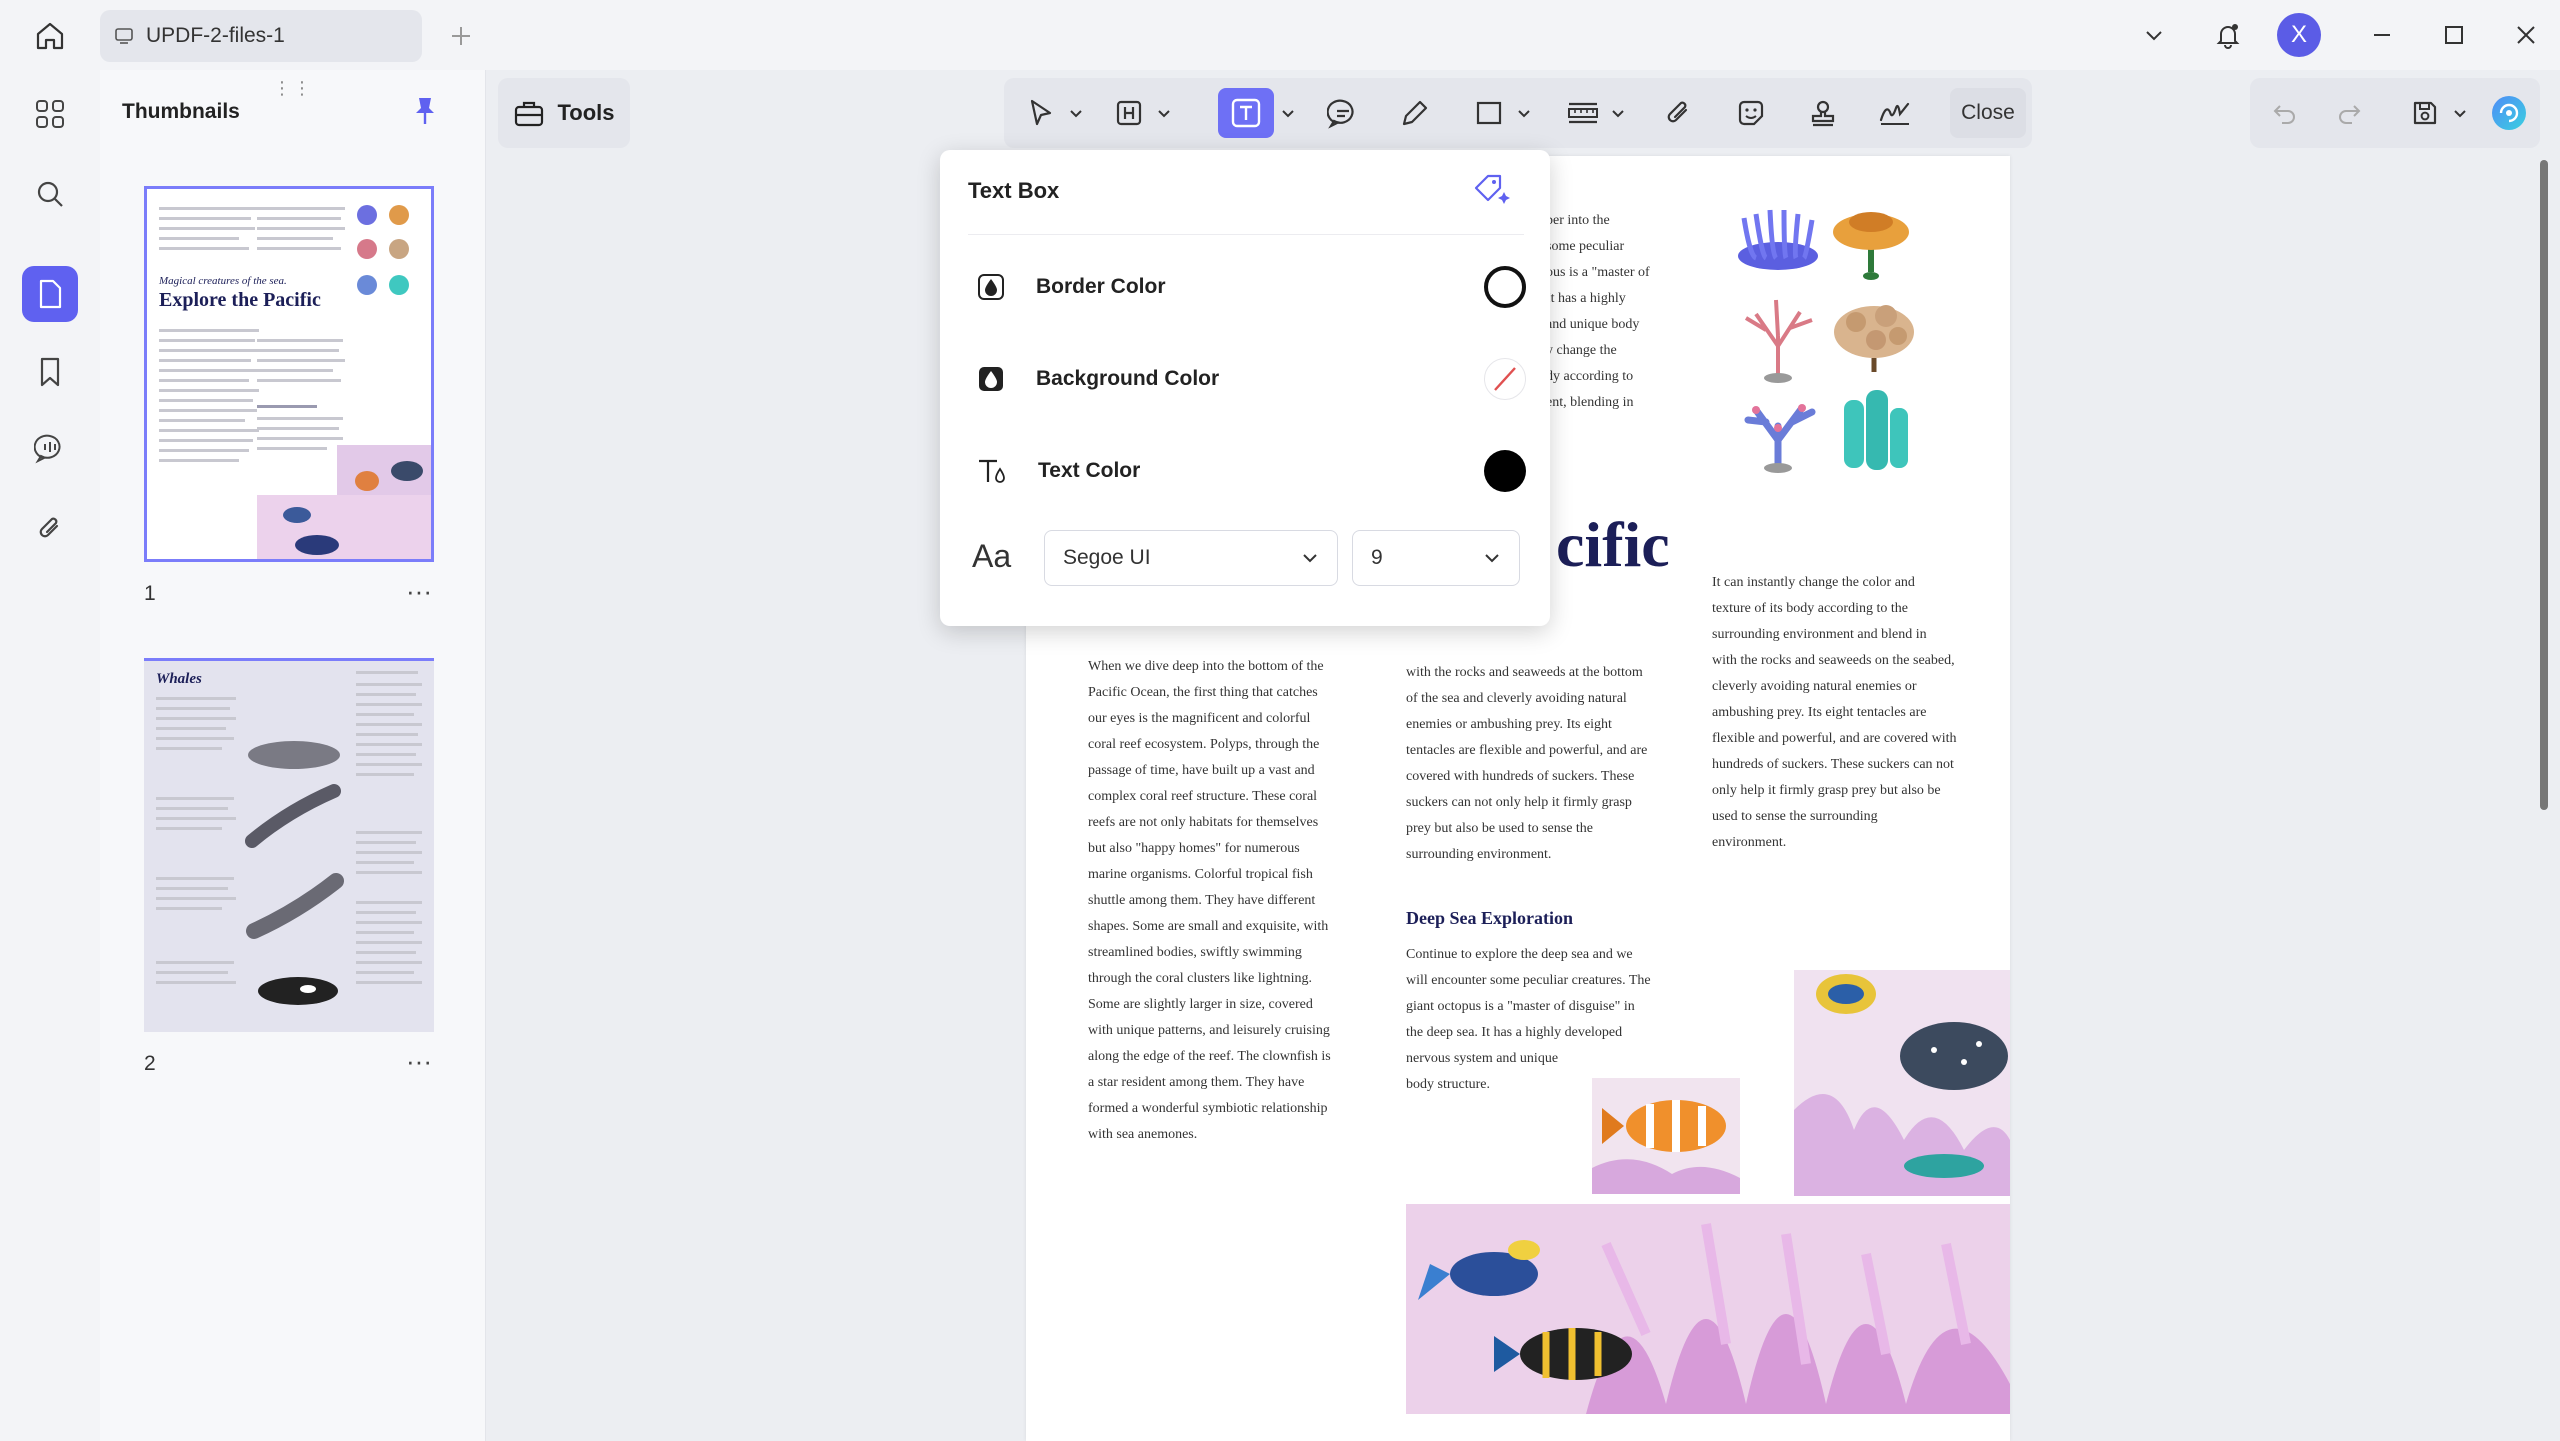 This screenshot has height=1441, width=2560. I want to click on thumbnails-title: Thumbnails, so click(181, 111).